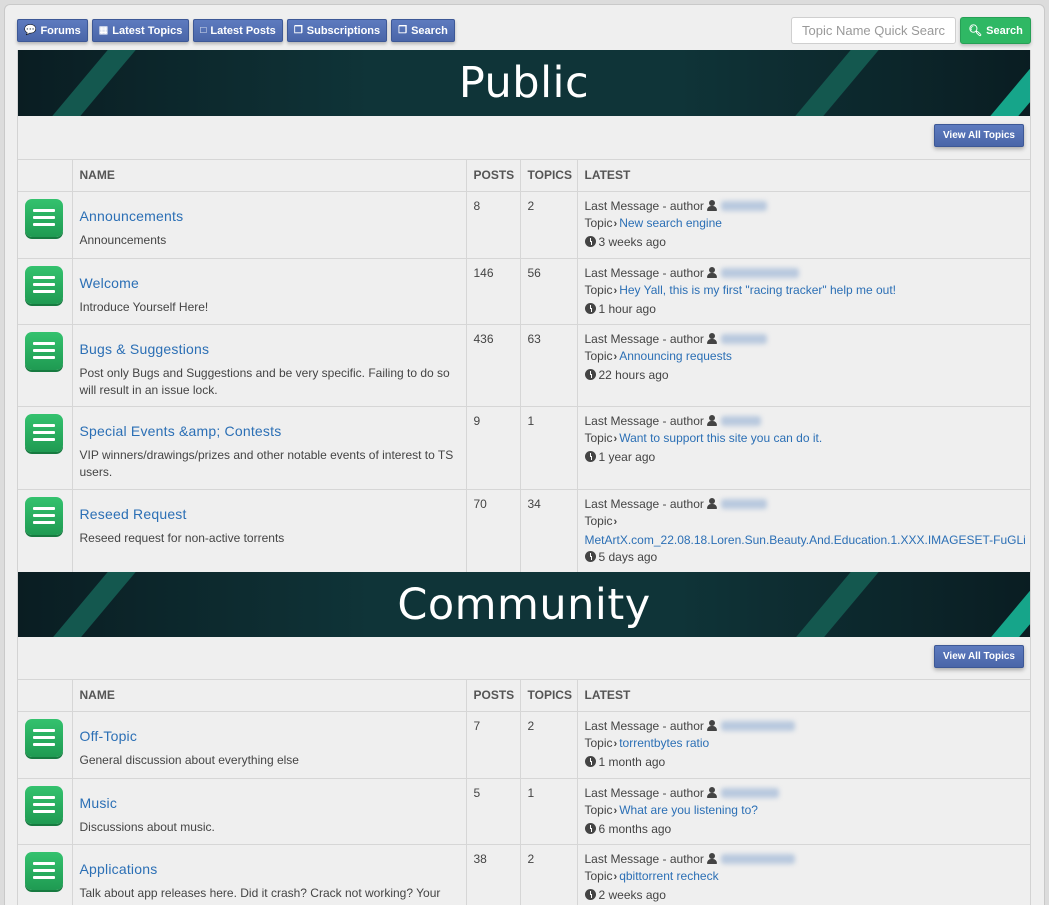 This screenshot has width=1049, height=905. What do you see at coordinates (343, 30) in the screenshot?
I see `subscriptions-button-label: Subscriptions` at bounding box center [343, 30].